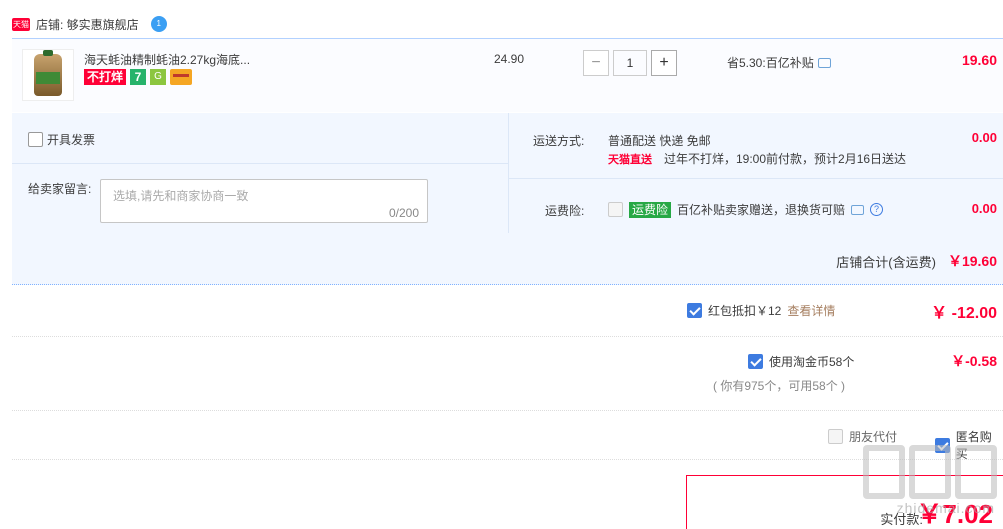  I want to click on red-packet-value: ￥ -12.00, so click(964, 313).